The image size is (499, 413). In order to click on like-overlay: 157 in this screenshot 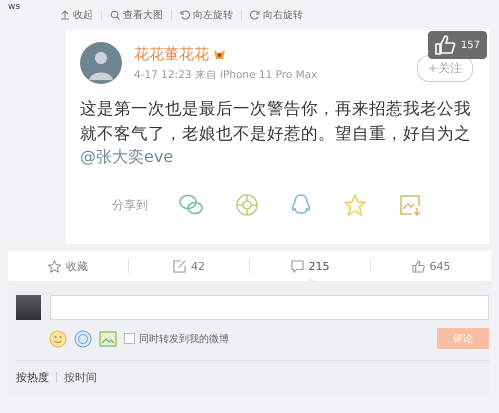, I will do `click(457, 45)`.